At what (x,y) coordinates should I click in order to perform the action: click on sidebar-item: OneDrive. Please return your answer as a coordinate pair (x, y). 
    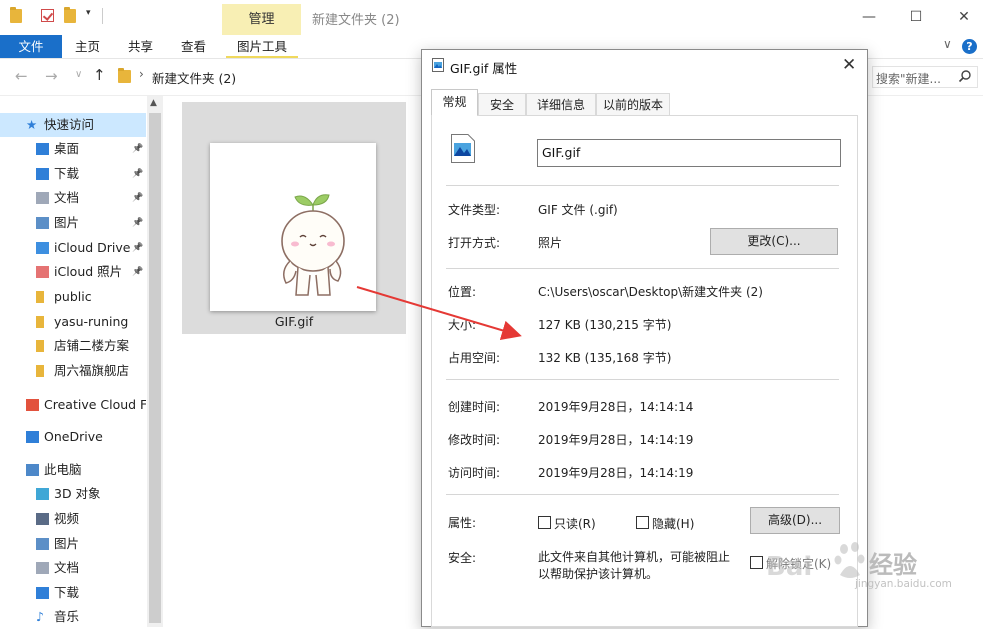
    Looking at the image, I should click on (73, 437).